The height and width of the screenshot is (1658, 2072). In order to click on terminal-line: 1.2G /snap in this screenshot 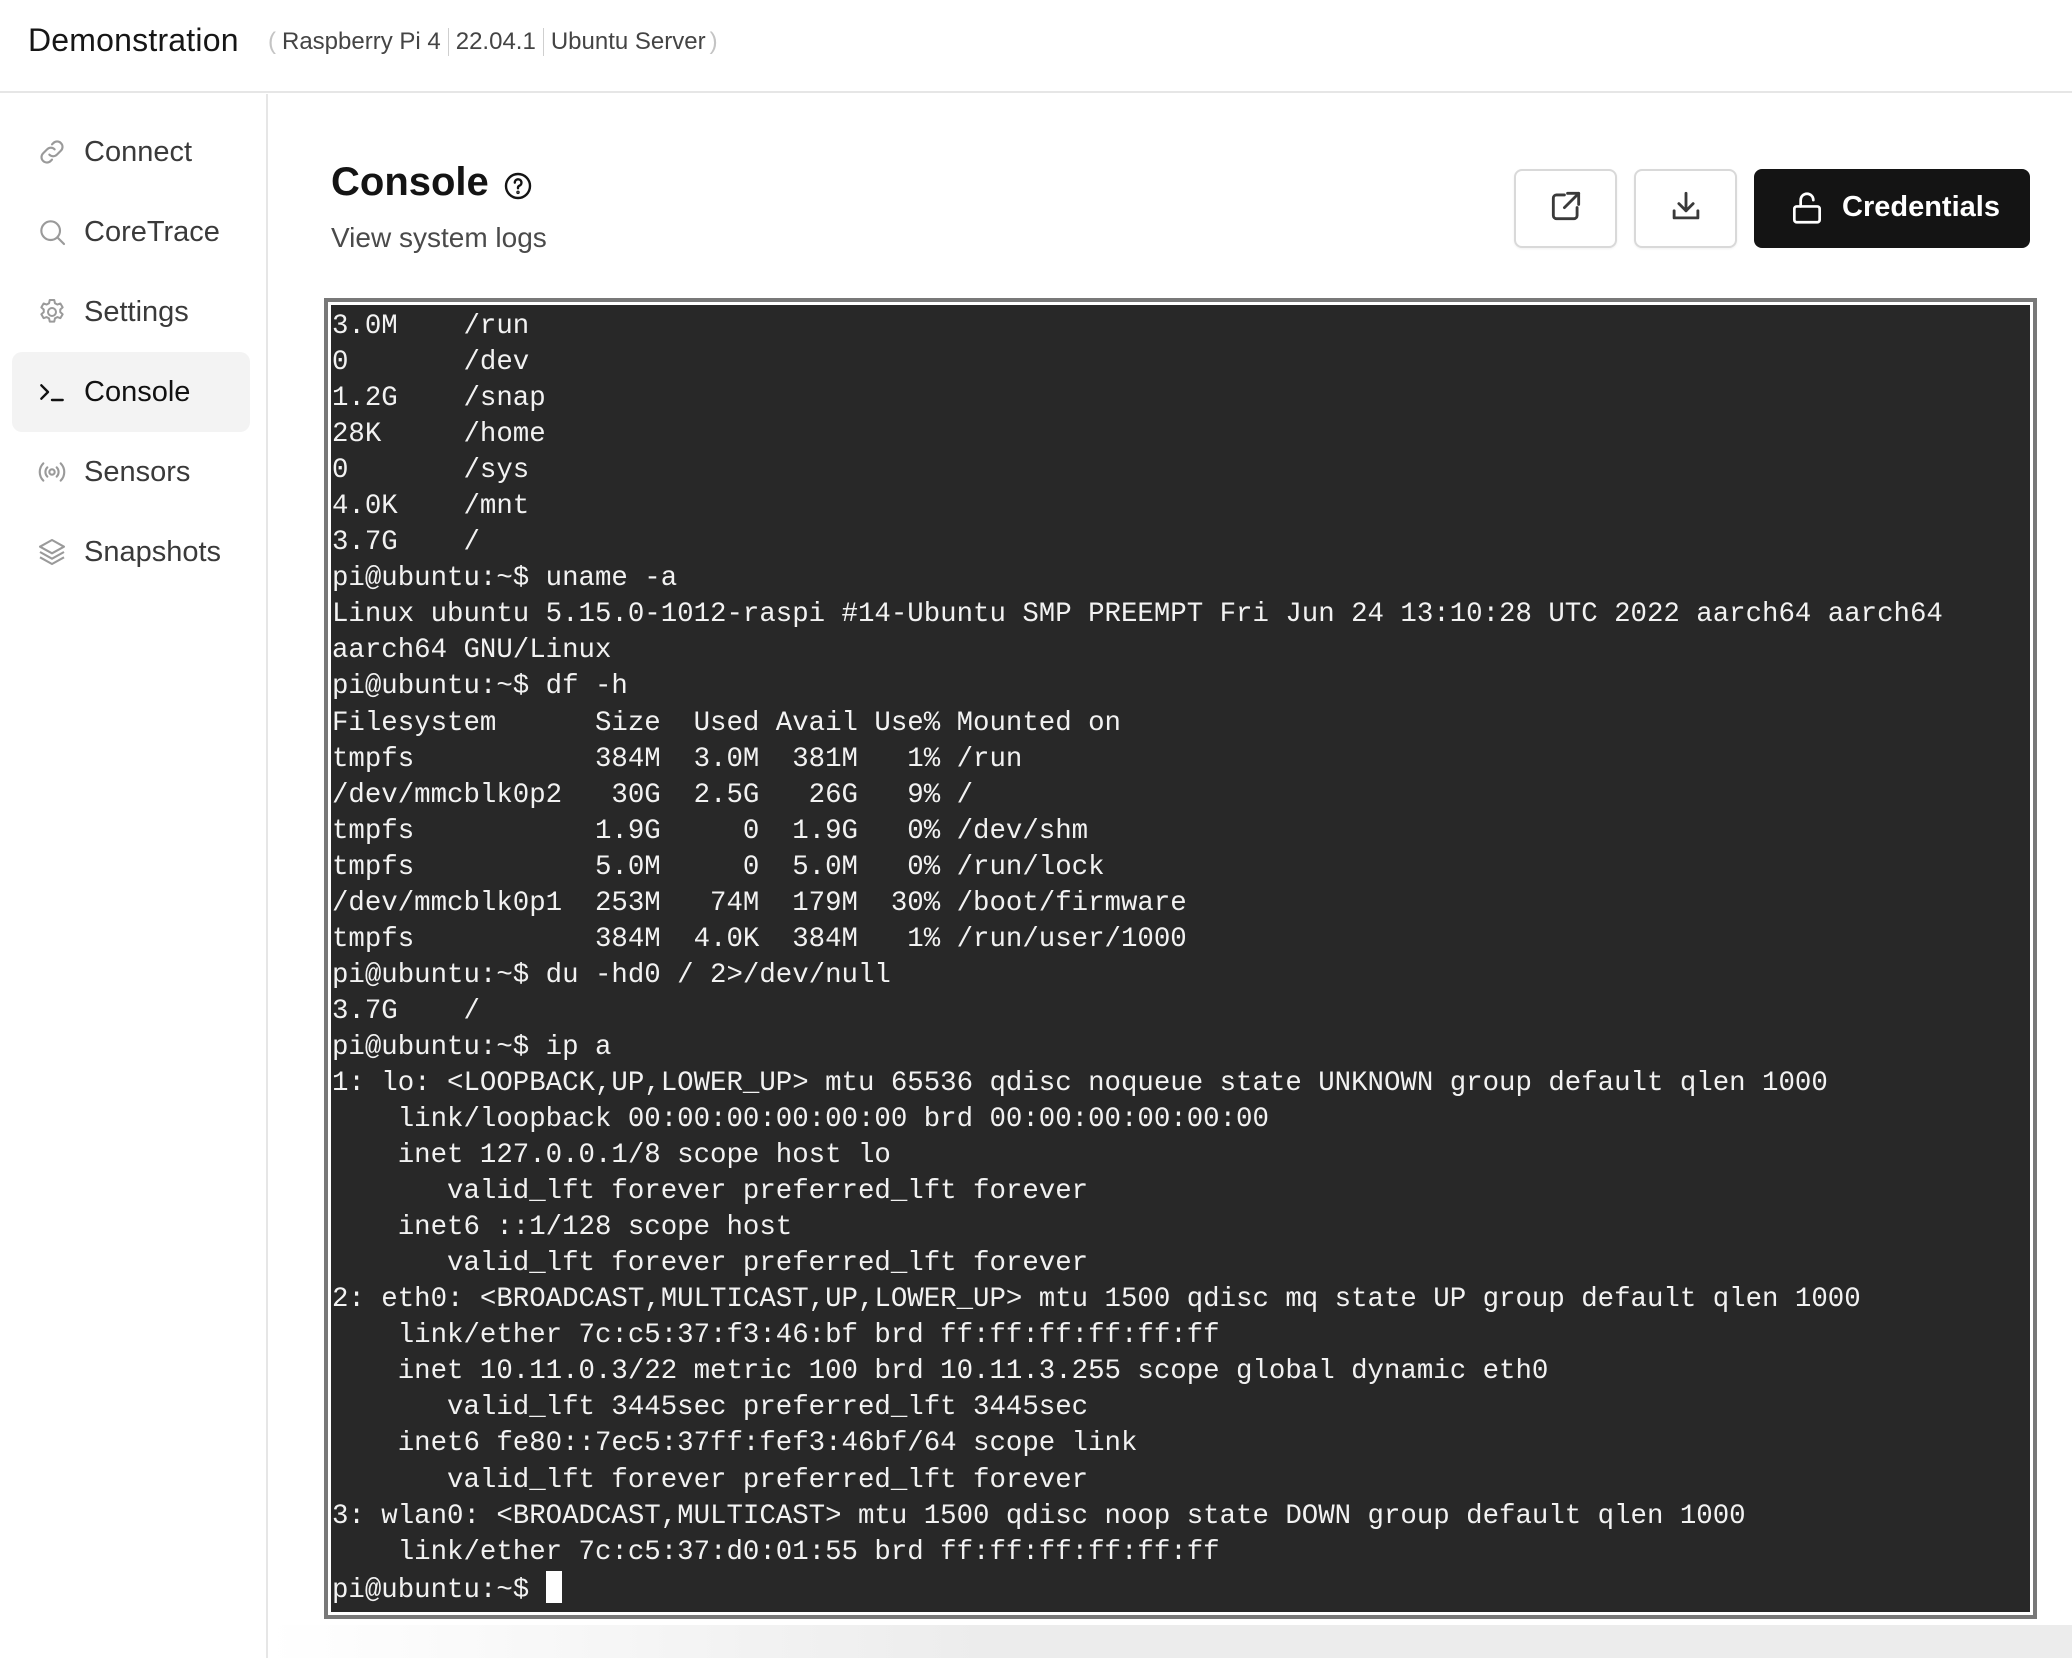, I will do `click(439, 399)`.